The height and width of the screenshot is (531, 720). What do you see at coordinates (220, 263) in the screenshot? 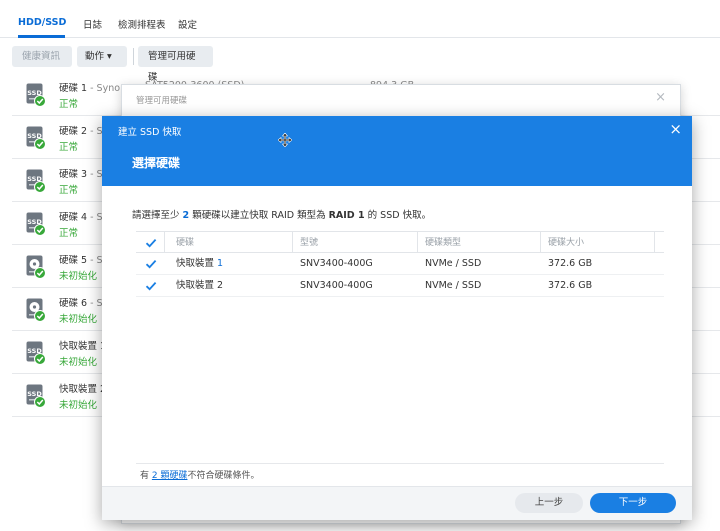
I see `cell-disk-number: 1` at bounding box center [220, 263].